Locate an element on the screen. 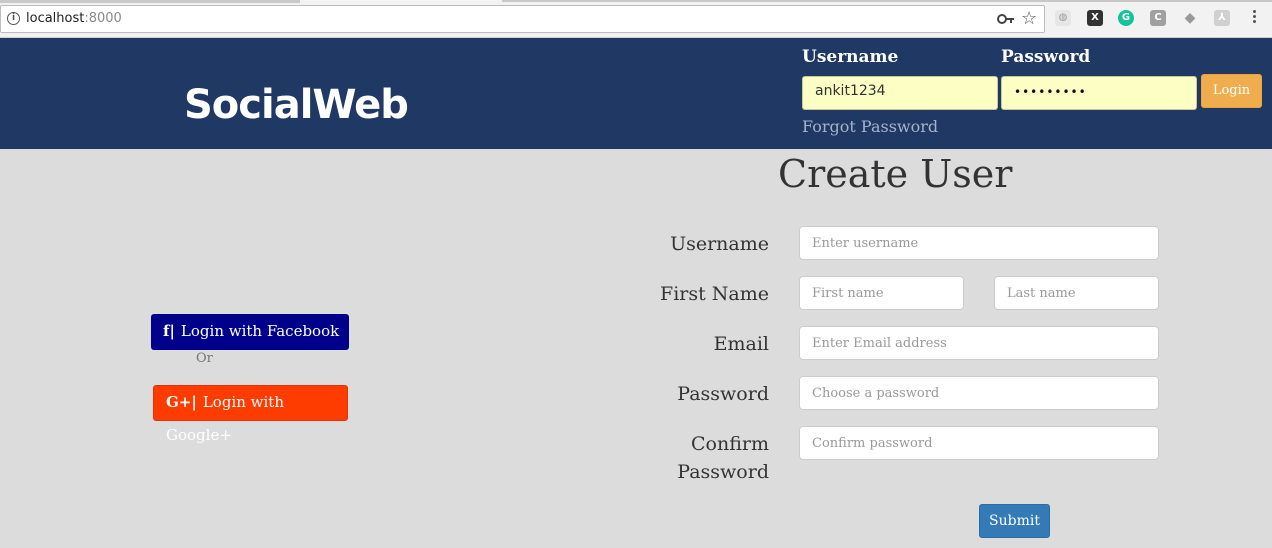 Image resolution: width=1272 pixels, height=548 pixels. facebook-login-button: f| Login with Facebook is located at coordinates (250, 332).